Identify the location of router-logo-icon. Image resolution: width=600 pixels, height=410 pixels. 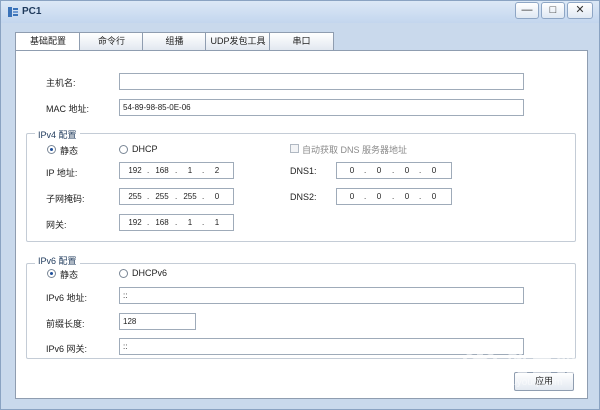
(480, 370).